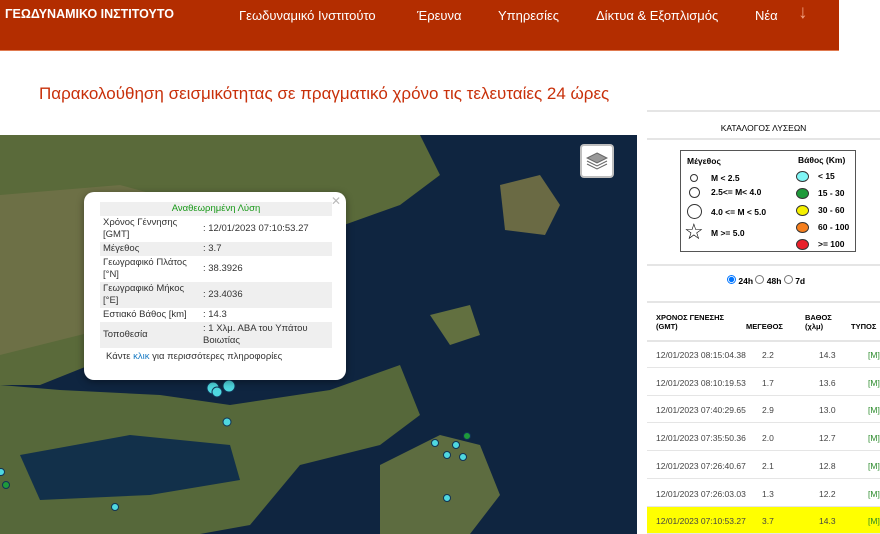  Describe the element at coordinates (150, 295) in the screenshot. I see `popup-label: Γεωγραφικό Μήκος [°E]` at that location.